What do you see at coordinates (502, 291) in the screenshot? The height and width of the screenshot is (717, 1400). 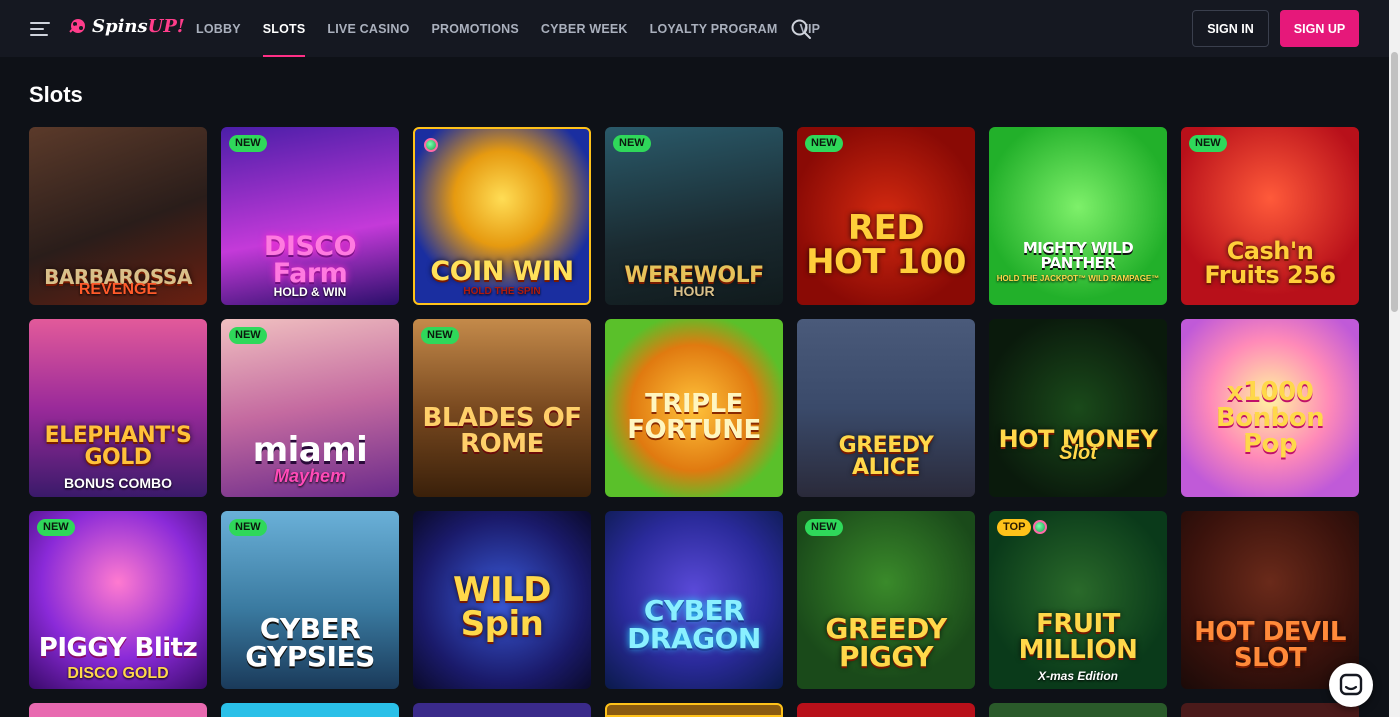 I see `game-subtitle: HOLD THE SPIN` at bounding box center [502, 291].